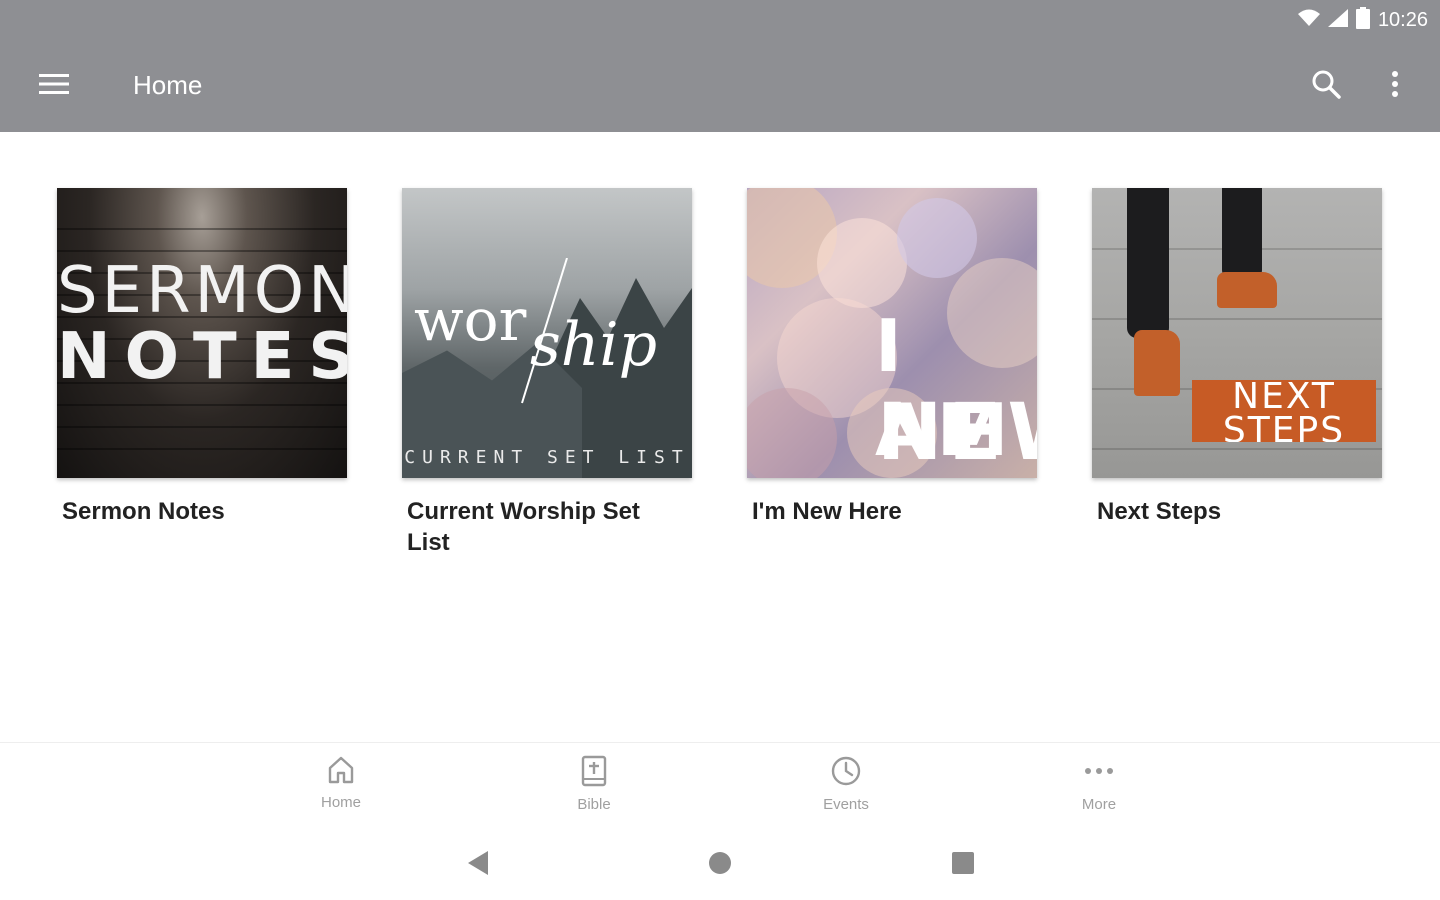  I want to click on recents-square-icon, so click(963, 865).